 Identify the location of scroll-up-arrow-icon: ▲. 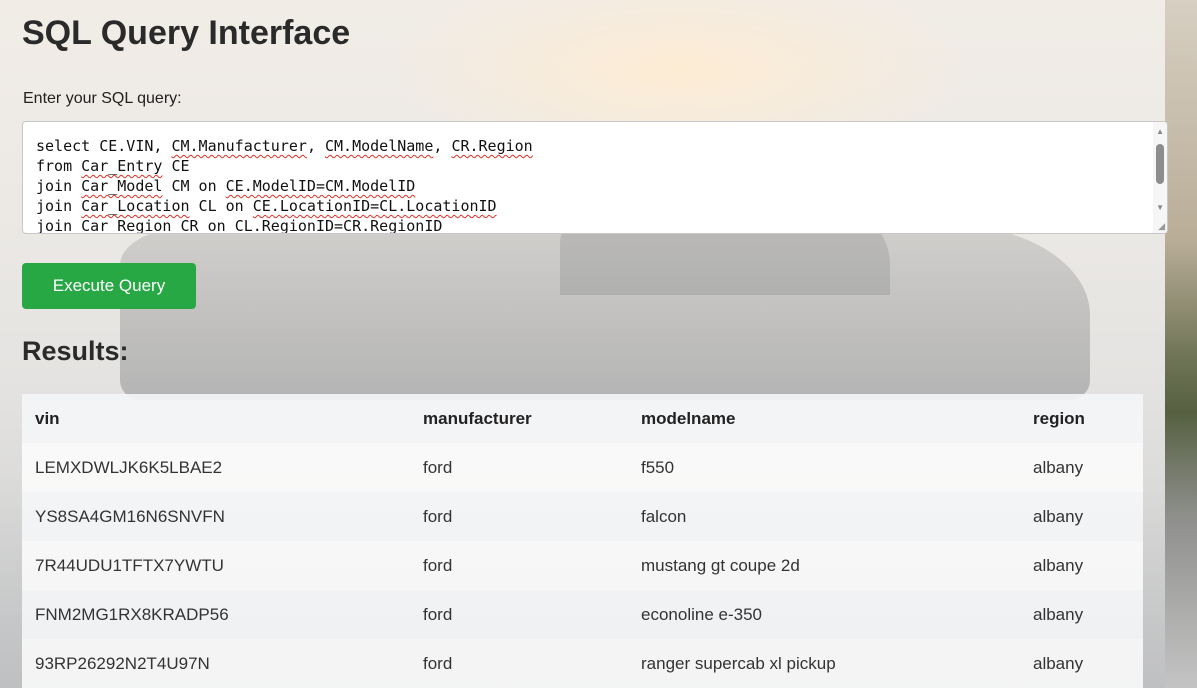
(1160, 132).